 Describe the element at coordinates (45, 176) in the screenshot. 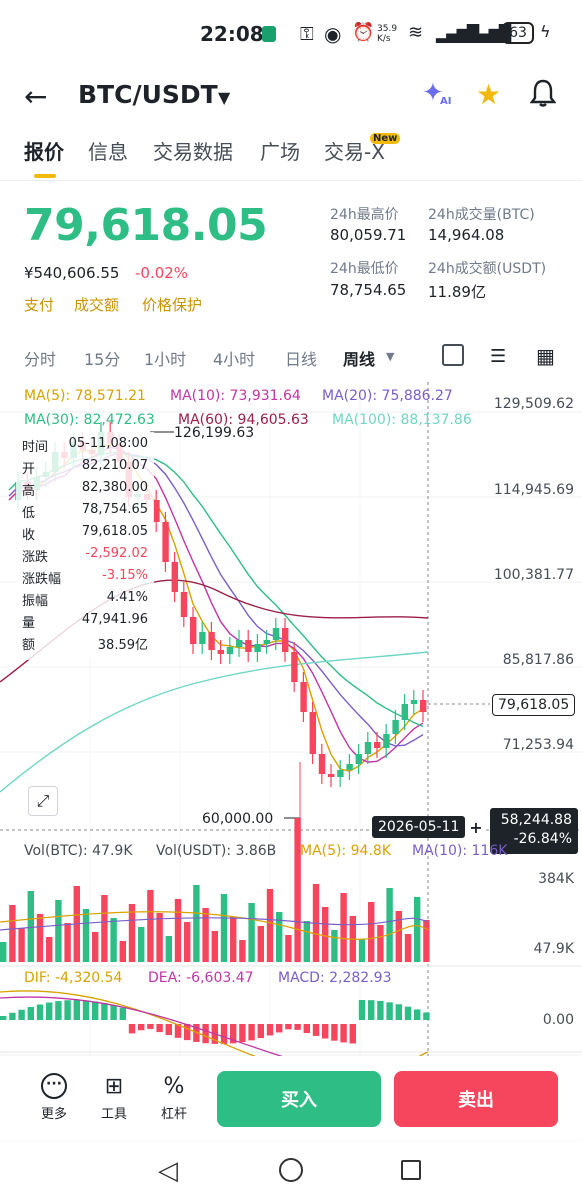

I see `tab-underline` at that location.